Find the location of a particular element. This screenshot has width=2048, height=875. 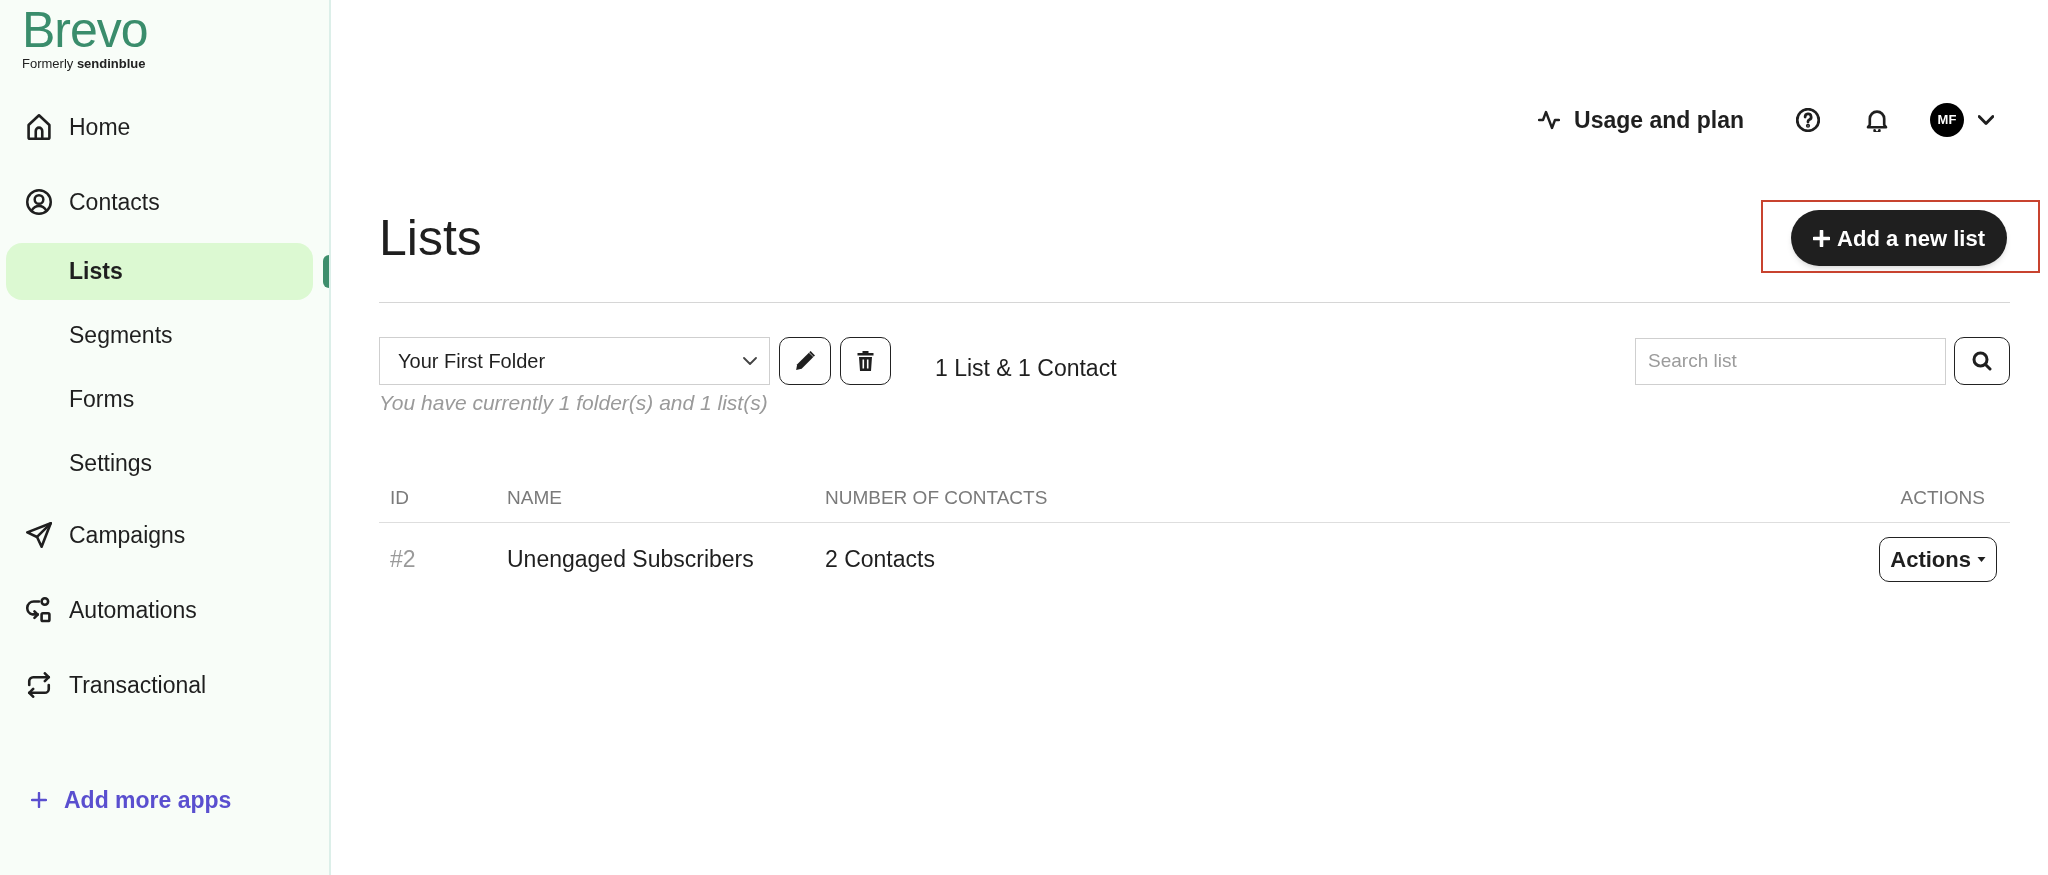

sidebar-item: Home is located at coordinates (159, 127).